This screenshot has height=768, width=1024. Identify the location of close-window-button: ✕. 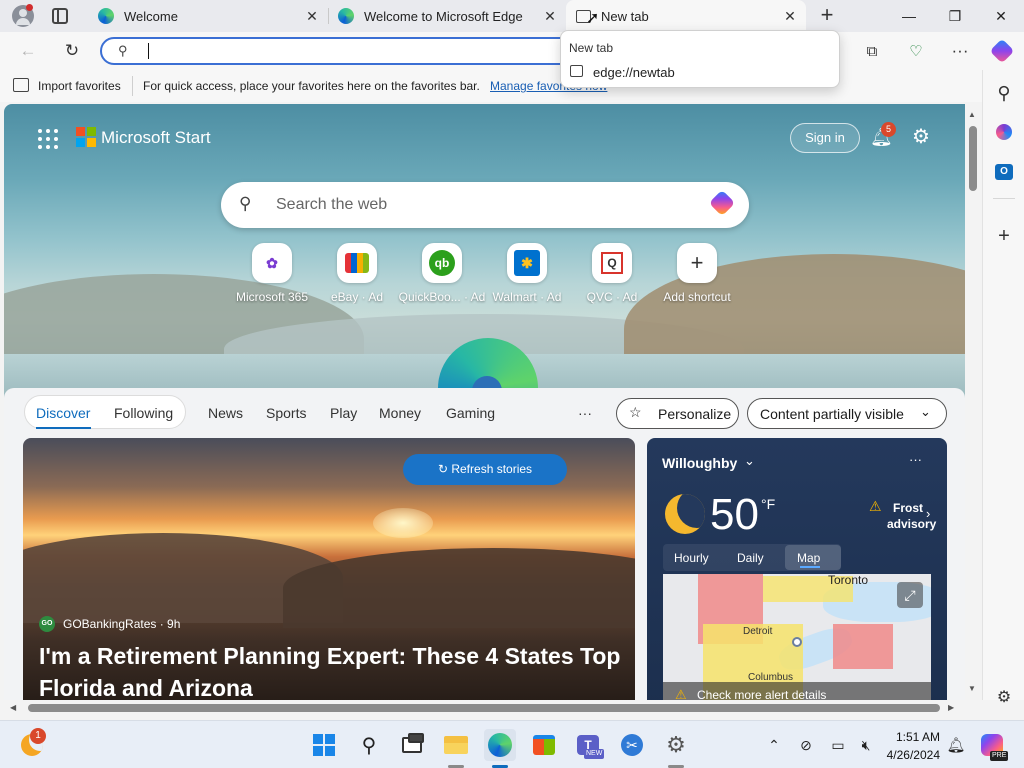
(1001, 16).